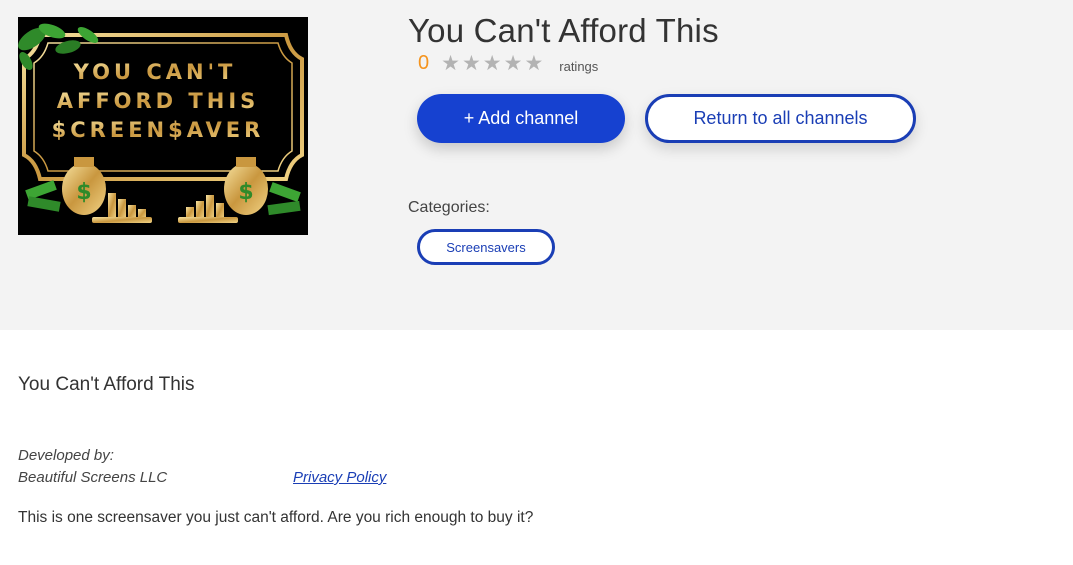  Describe the element at coordinates (66, 455) in the screenshot. I see `developed-by-label: Developed by:` at that location.